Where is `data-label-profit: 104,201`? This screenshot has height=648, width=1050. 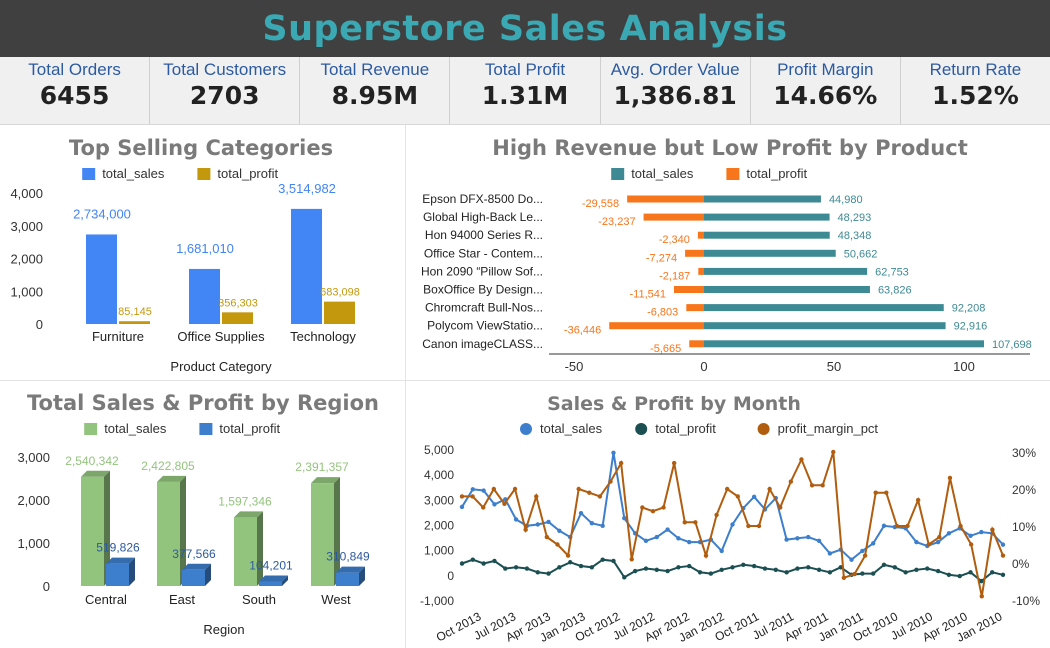
data-label-profit: 104,201 is located at coordinates (271, 566).